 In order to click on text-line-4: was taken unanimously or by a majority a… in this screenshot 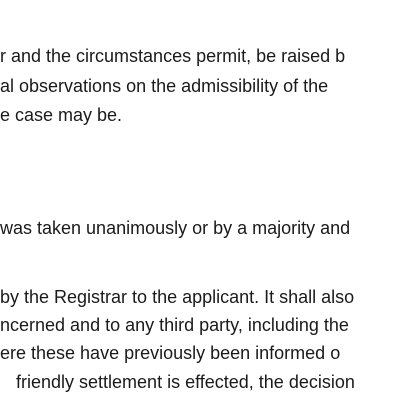, I will do `click(175, 228)`.